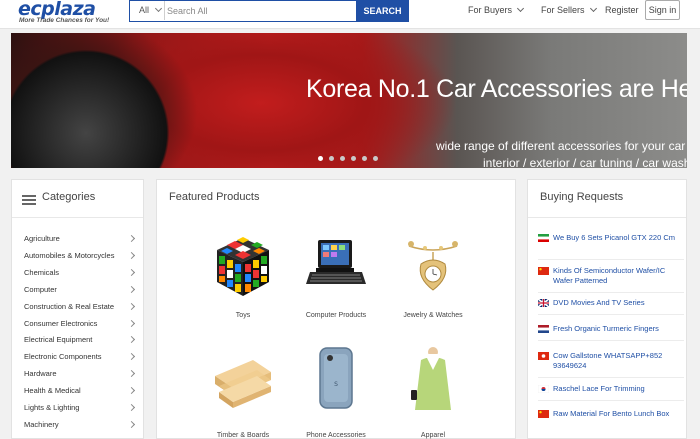 This screenshot has height=439, width=700. What do you see at coordinates (618, 389) in the screenshot?
I see `buying-request-link: Raschel Lace For Trimming` at bounding box center [618, 389].